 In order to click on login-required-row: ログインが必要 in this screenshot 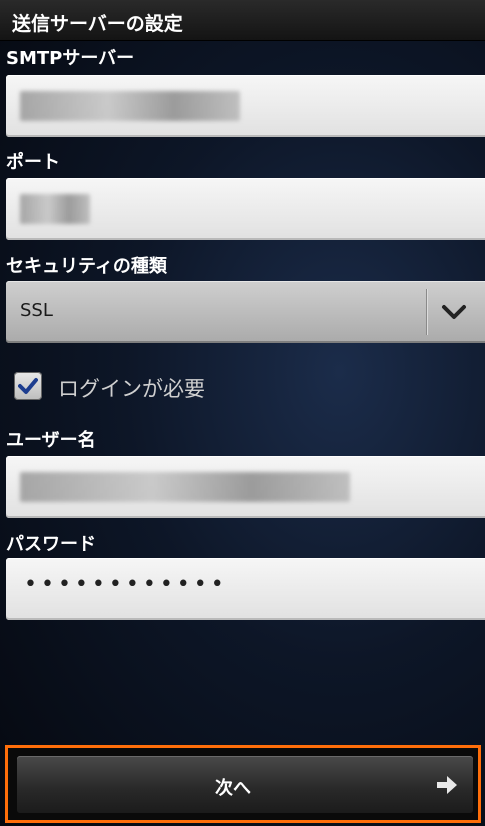, I will do `click(164, 386)`.